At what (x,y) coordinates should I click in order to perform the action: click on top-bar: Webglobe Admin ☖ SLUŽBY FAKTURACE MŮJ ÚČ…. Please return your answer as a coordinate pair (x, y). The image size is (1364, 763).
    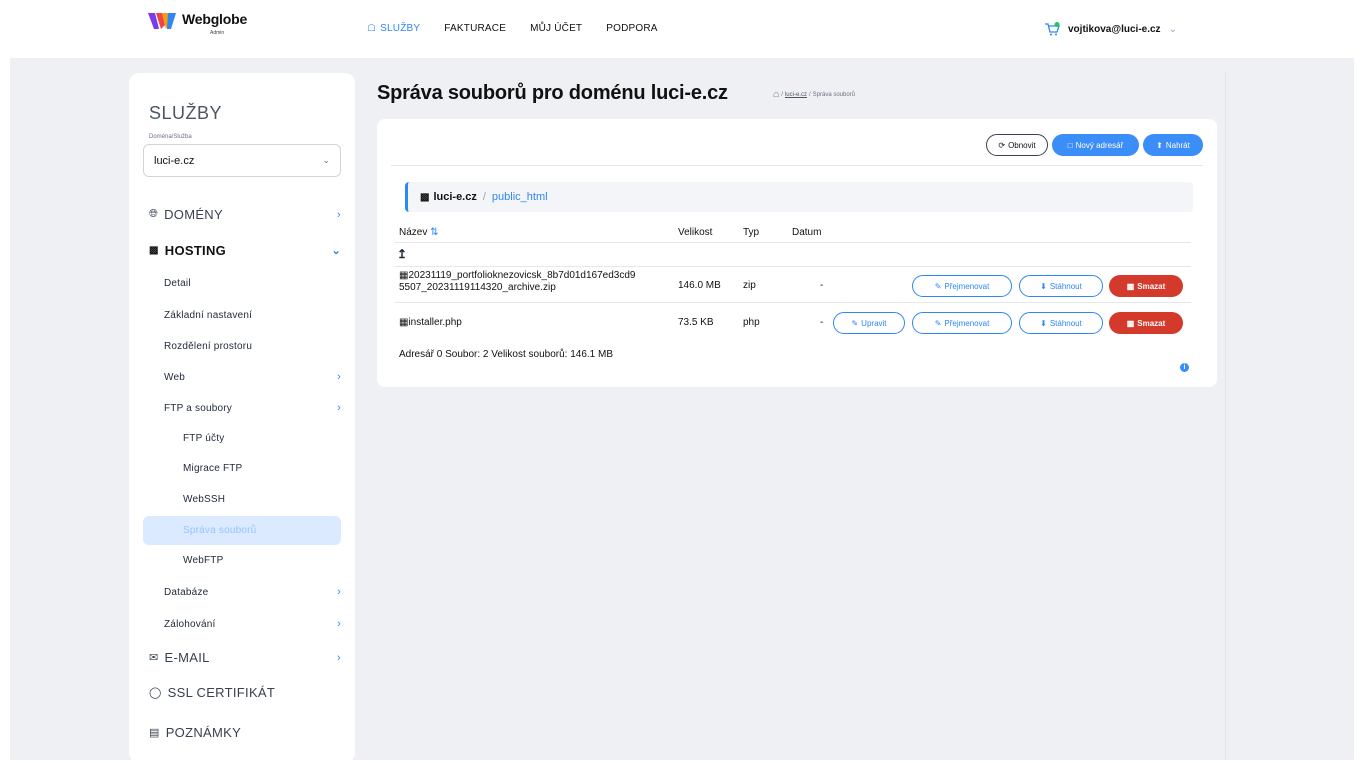
    Looking at the image, I should click on (682, 29).